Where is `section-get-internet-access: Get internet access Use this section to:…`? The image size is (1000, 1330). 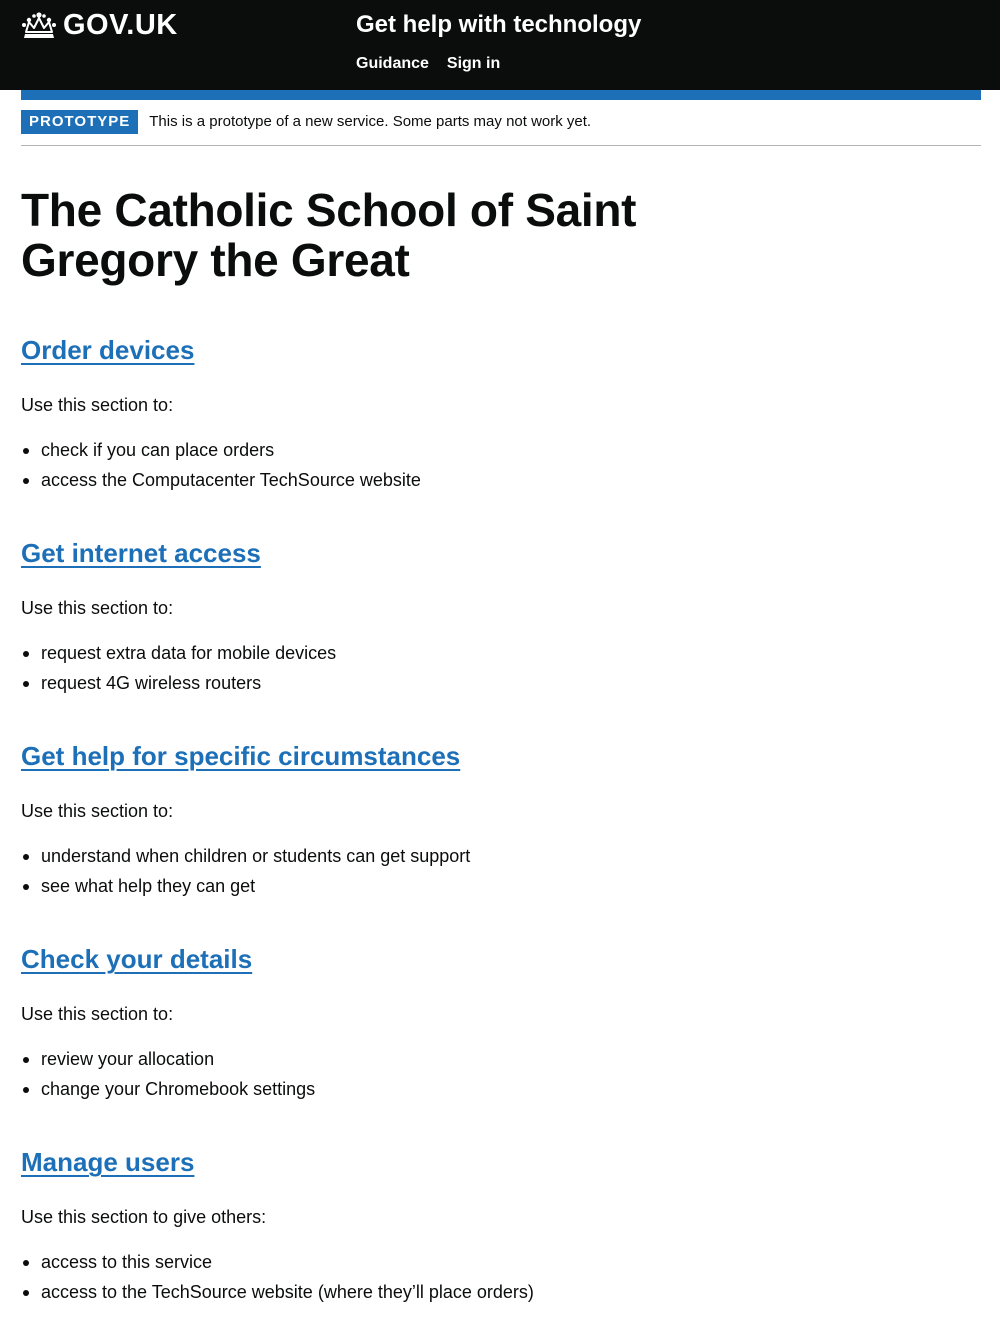 section-get-internet-access: Get internet access Use this section to:… is located at coordinates (500, 617).